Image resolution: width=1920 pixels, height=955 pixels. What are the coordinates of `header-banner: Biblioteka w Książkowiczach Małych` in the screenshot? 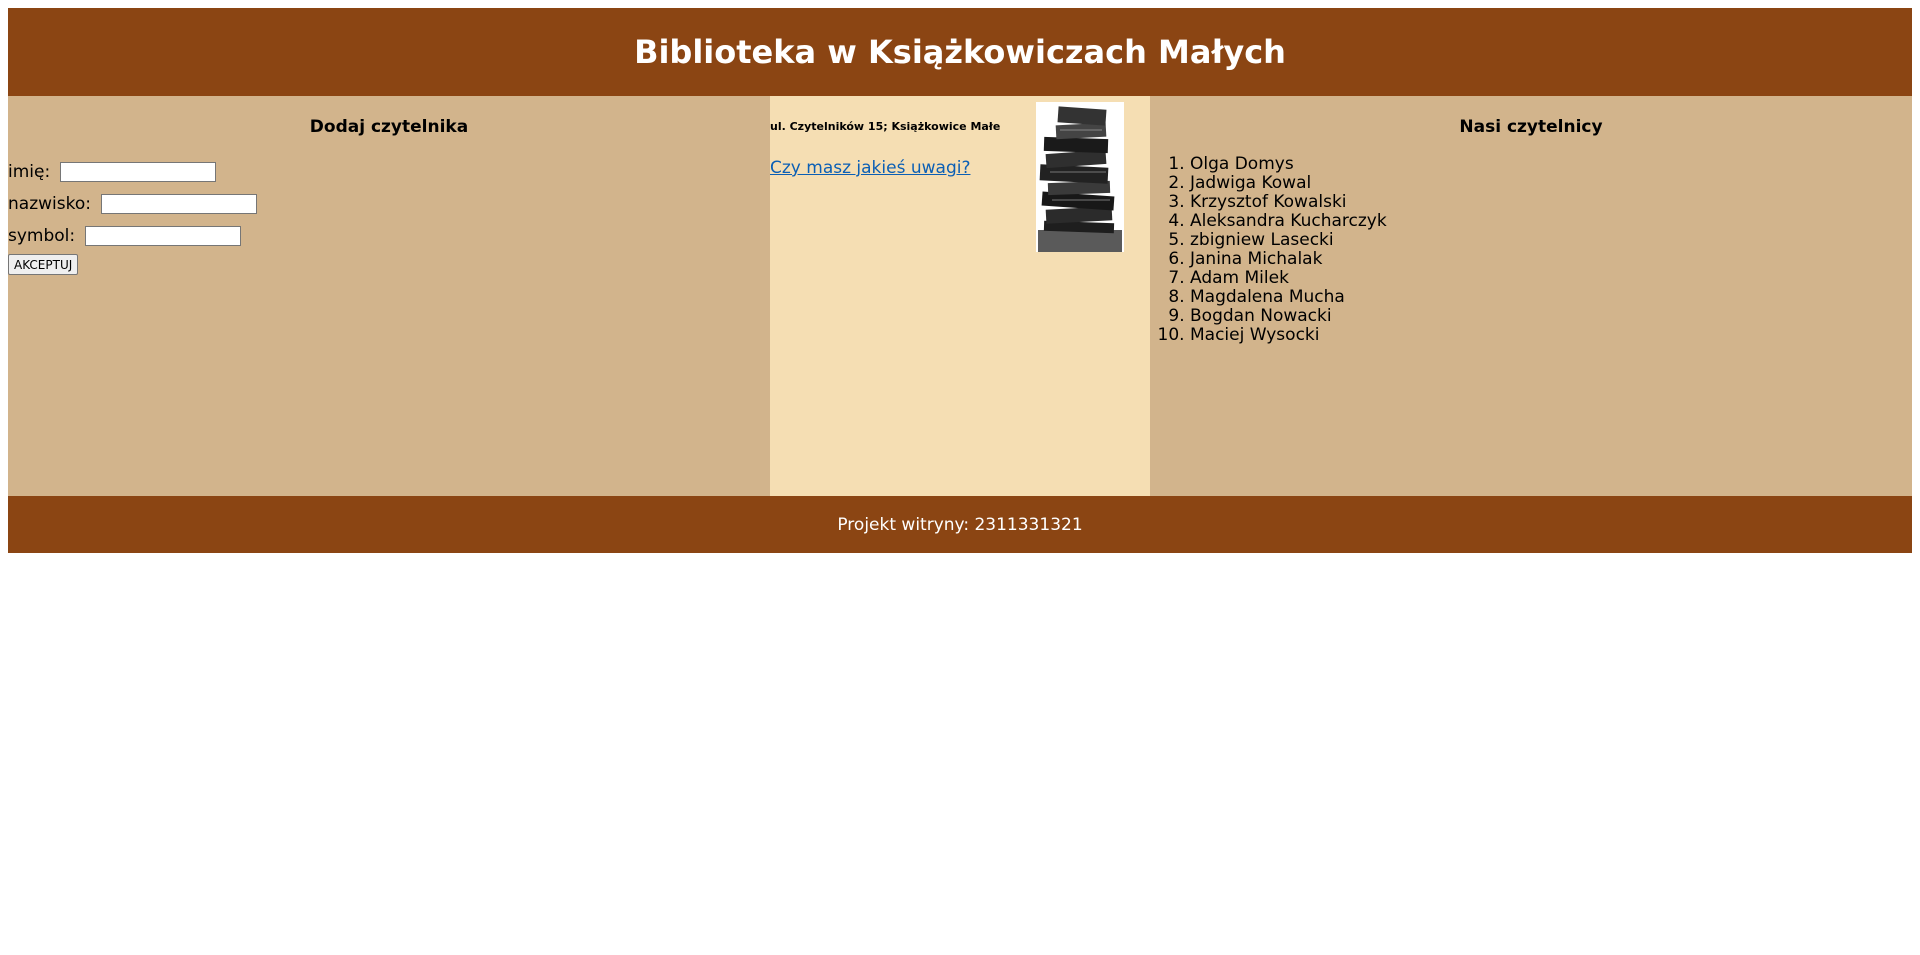 It's located at (960, 52).